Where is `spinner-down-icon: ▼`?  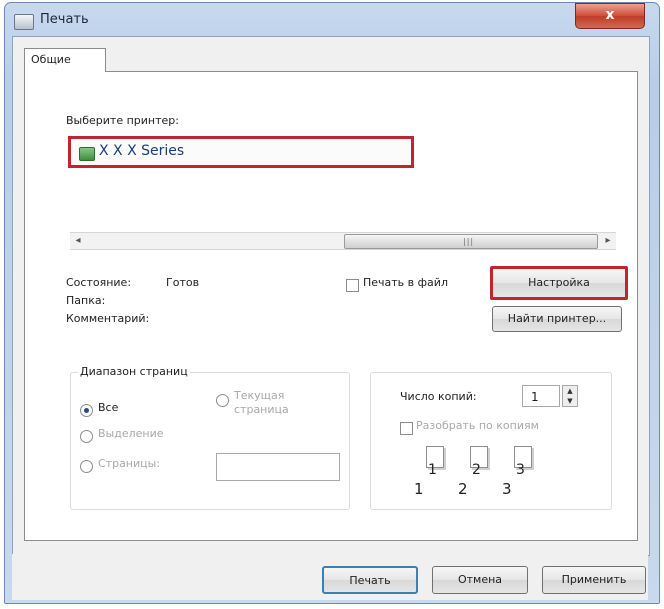 spinner-down-icon: ▼ is located at coordinates (570, 401).